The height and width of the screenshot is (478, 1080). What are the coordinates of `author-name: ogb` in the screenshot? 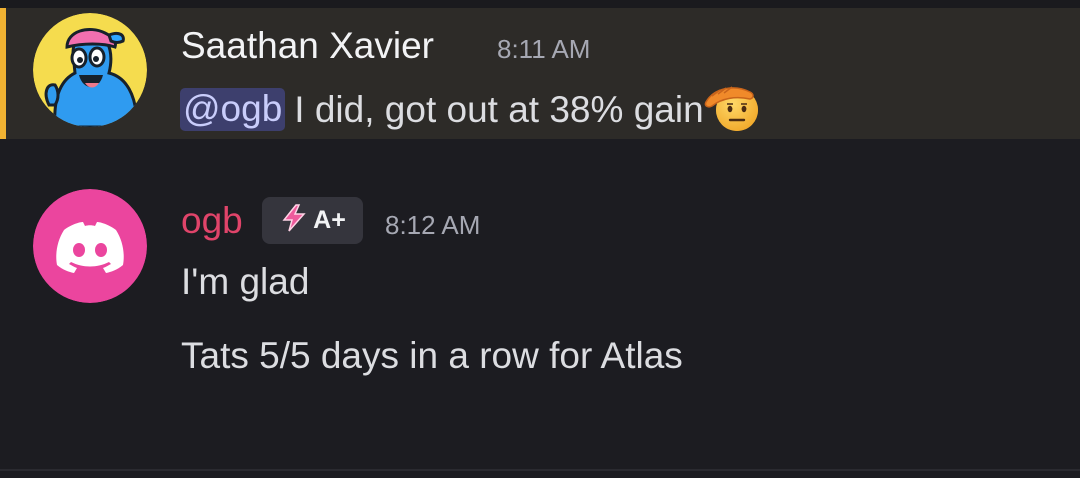 It's located at (212, 220).